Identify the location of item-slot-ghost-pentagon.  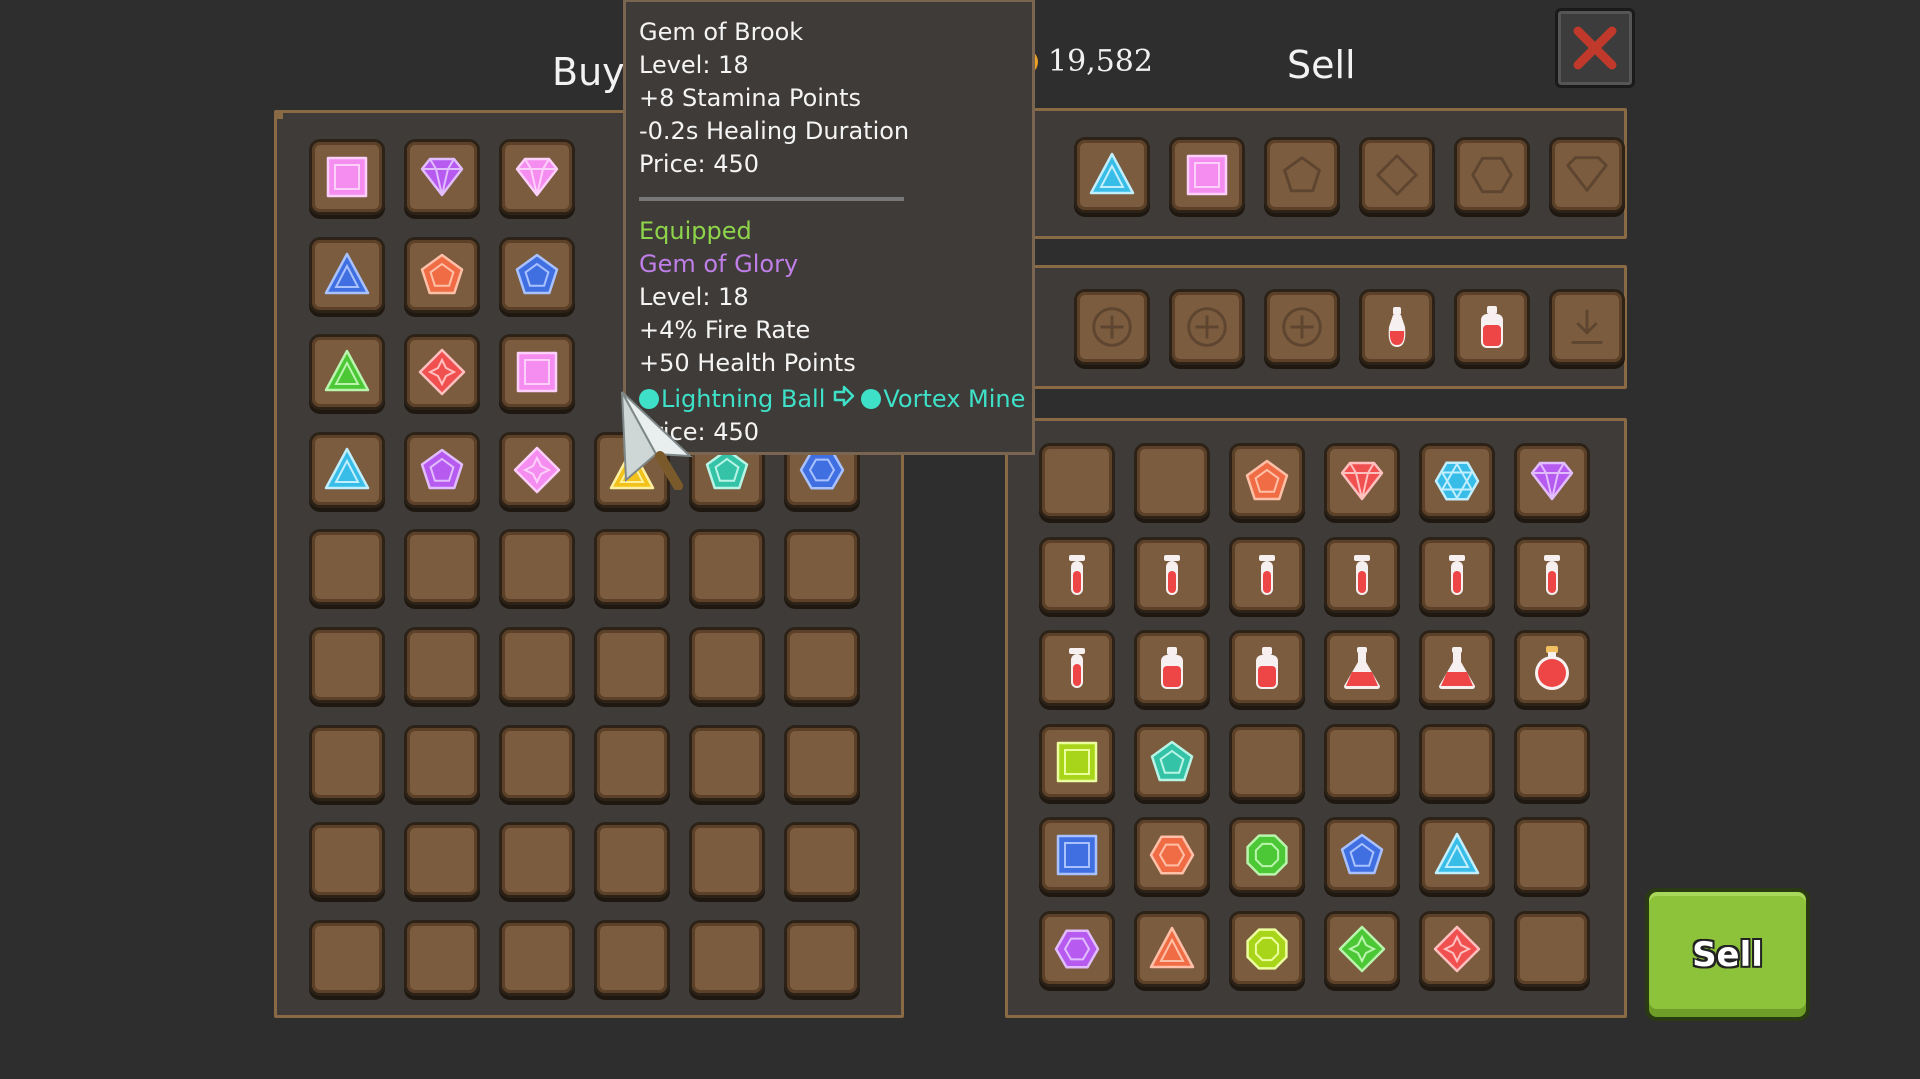
(1302, 175).